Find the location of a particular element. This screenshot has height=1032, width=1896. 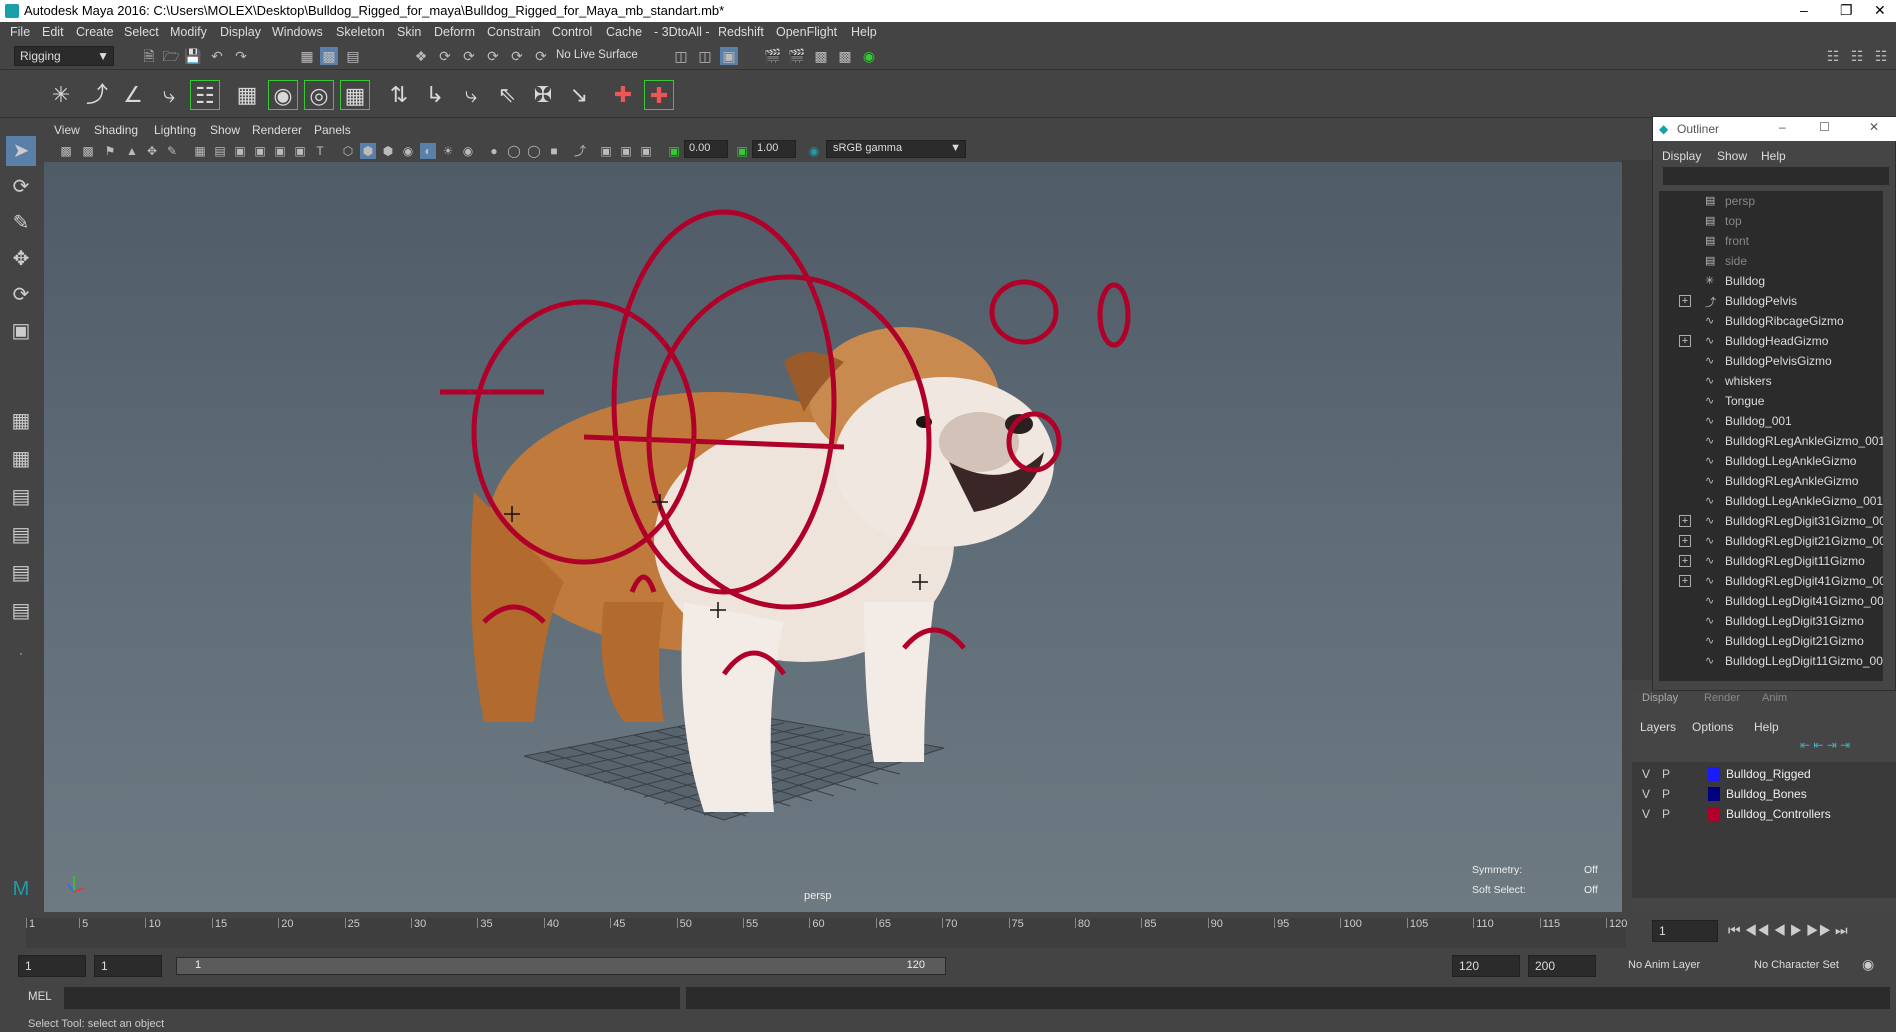

lasso-tool-icon: ⟳ is located at coordinates (21, 187).